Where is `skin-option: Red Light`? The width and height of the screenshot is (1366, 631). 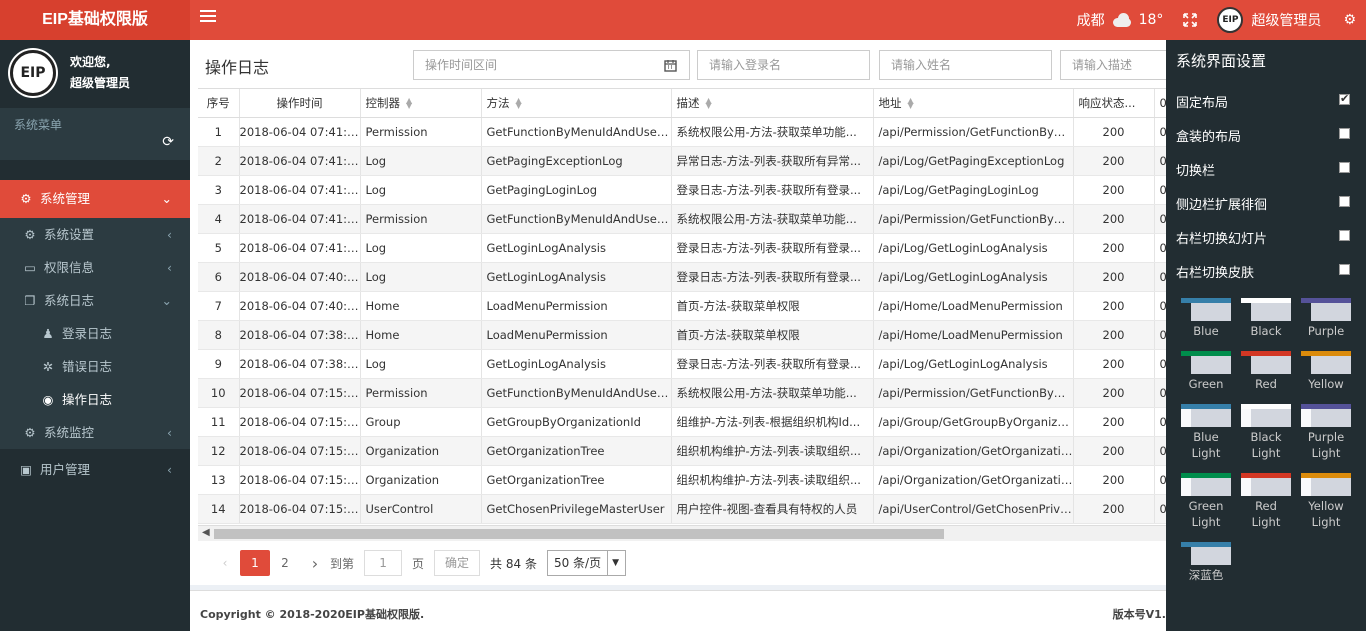 skin-option: Red Light is located at coordinates (1266, 501).